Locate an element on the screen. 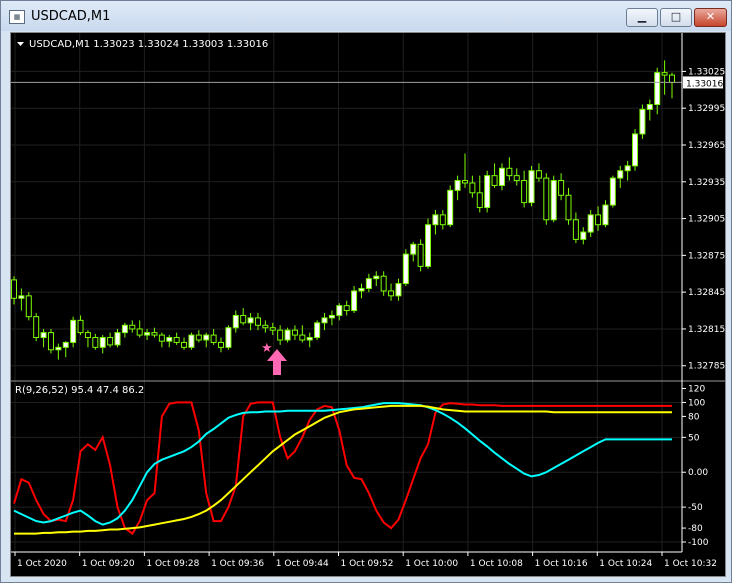 Image resolution: width=732 pixels, height=583 pixels. time-tick-label: 1 Oct 09:36 is located at coordinates (237, 564).